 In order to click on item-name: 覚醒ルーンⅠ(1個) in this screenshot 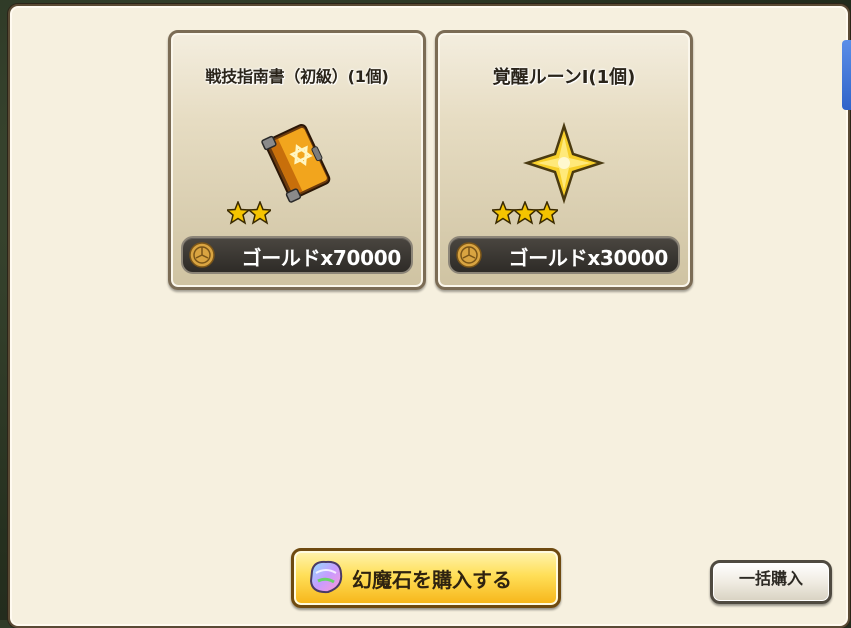, I will do `click(564, 77)`.